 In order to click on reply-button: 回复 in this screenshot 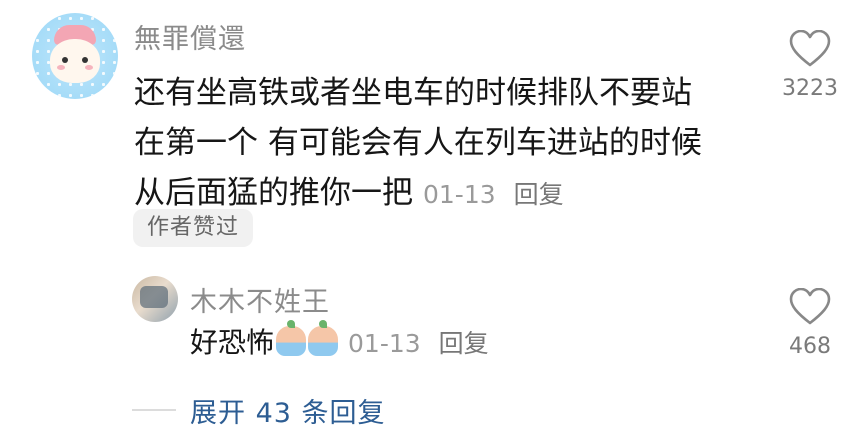, I will do `click(539, 194)`.